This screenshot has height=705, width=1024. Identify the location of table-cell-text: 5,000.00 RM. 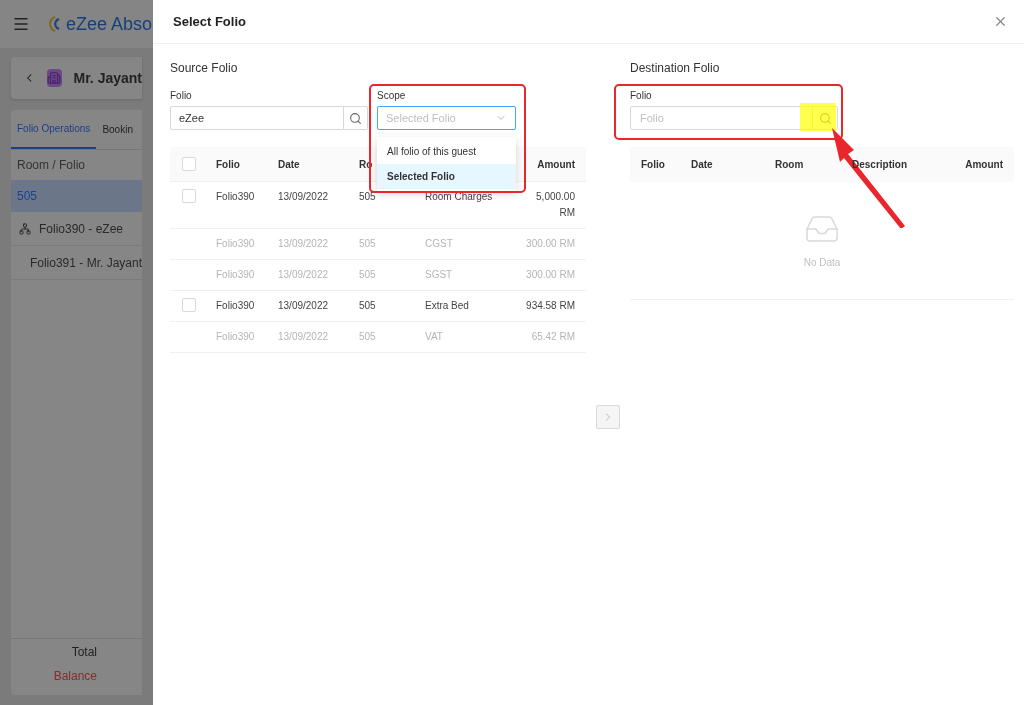
(555, 205).